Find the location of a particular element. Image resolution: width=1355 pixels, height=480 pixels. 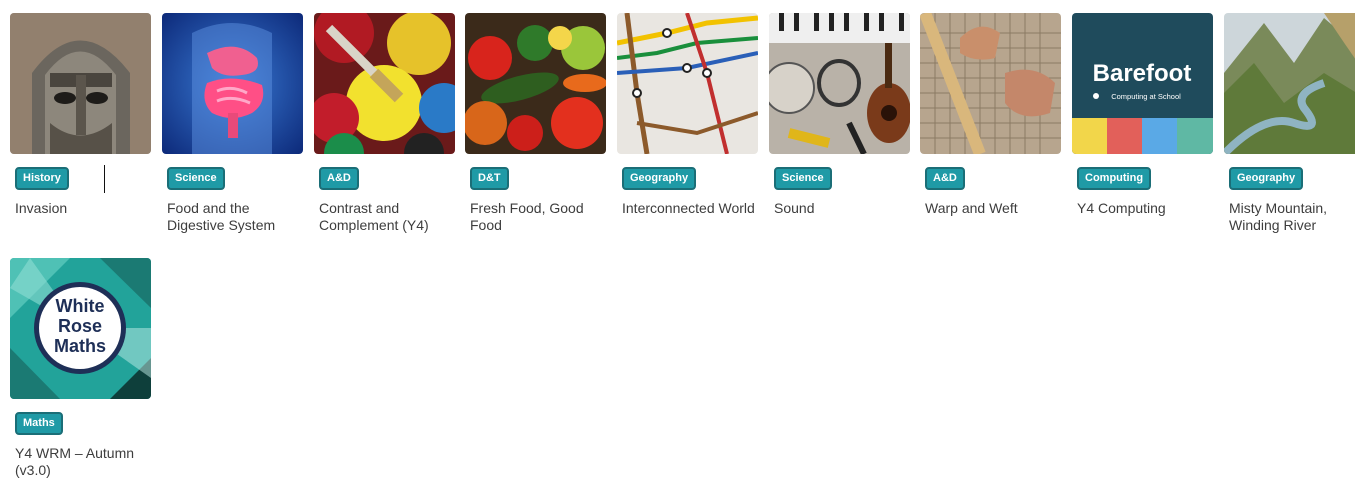

logo-line: White is located at coordinates (80, 306).